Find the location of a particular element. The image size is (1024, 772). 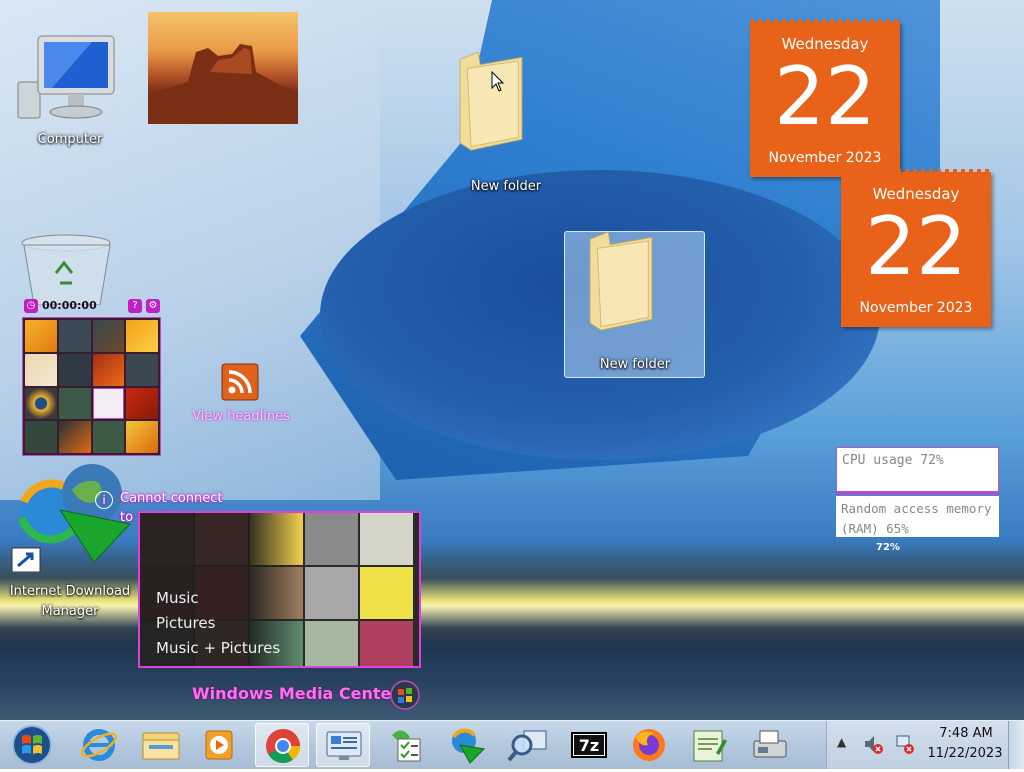

mouse-cursor-icon is located at coordinates (498, 81).